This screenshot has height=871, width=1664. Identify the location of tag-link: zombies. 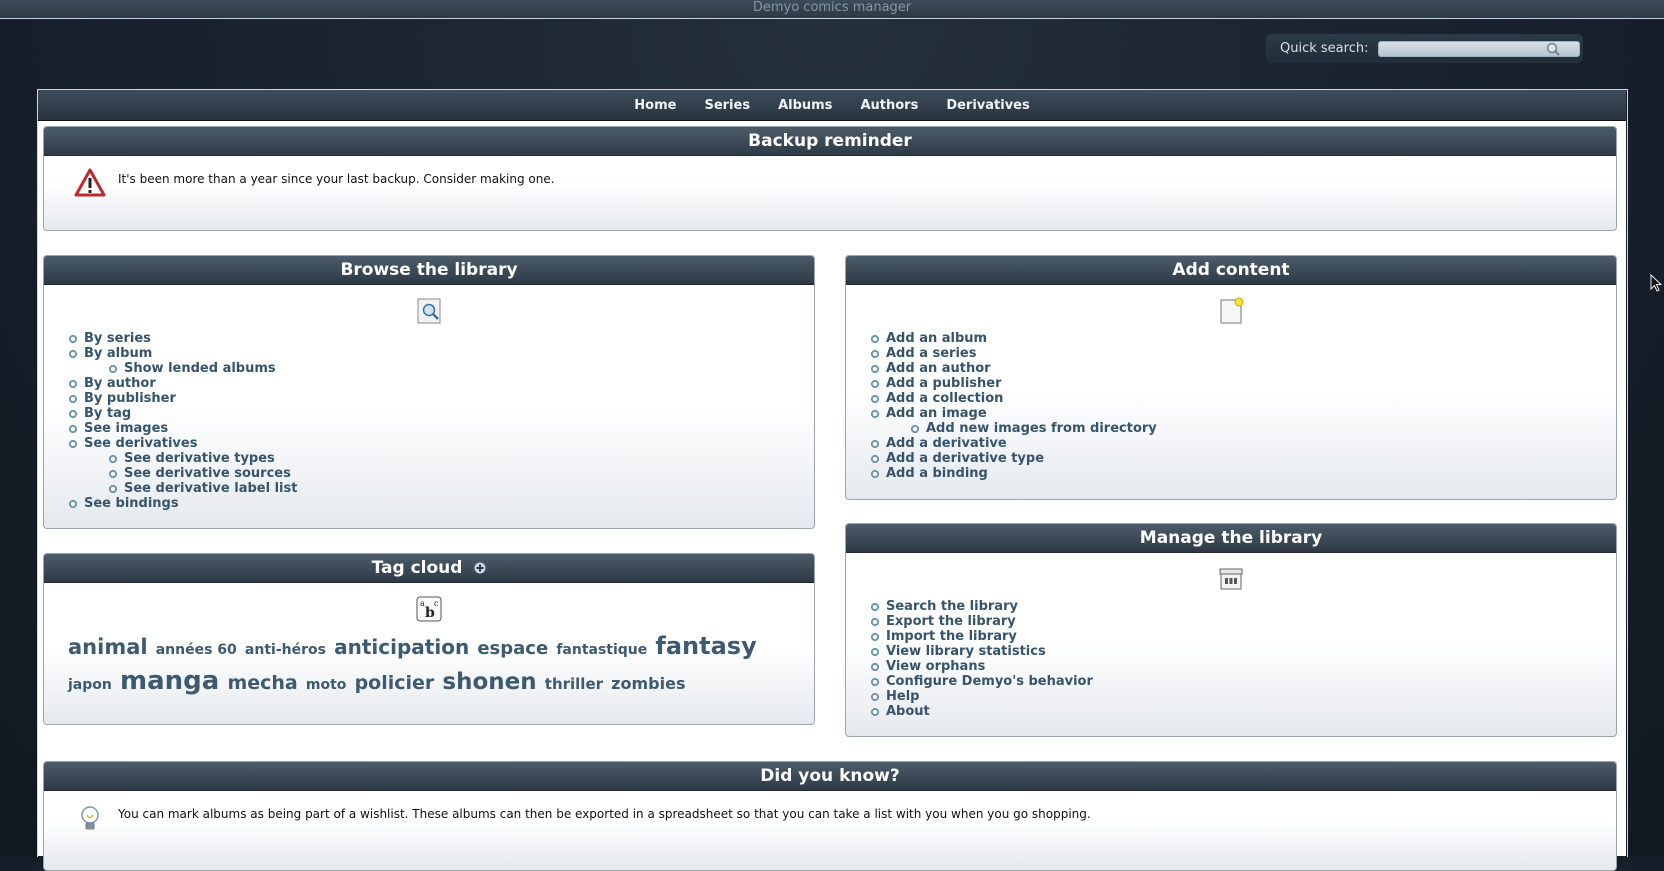
(648, 683).